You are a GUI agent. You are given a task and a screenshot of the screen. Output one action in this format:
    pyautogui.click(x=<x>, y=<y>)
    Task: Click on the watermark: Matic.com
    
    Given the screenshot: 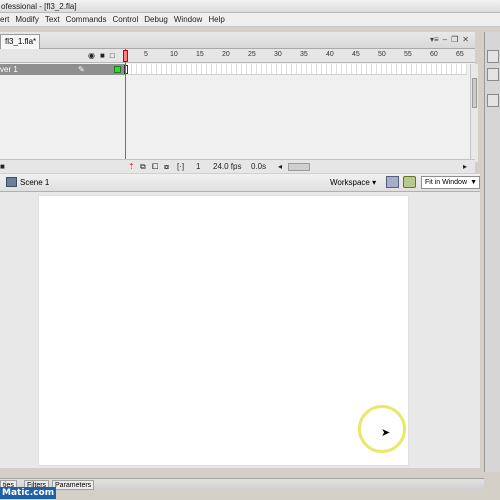 What is the action you would take?
    pyautogui.click(x=28, y=493)
    